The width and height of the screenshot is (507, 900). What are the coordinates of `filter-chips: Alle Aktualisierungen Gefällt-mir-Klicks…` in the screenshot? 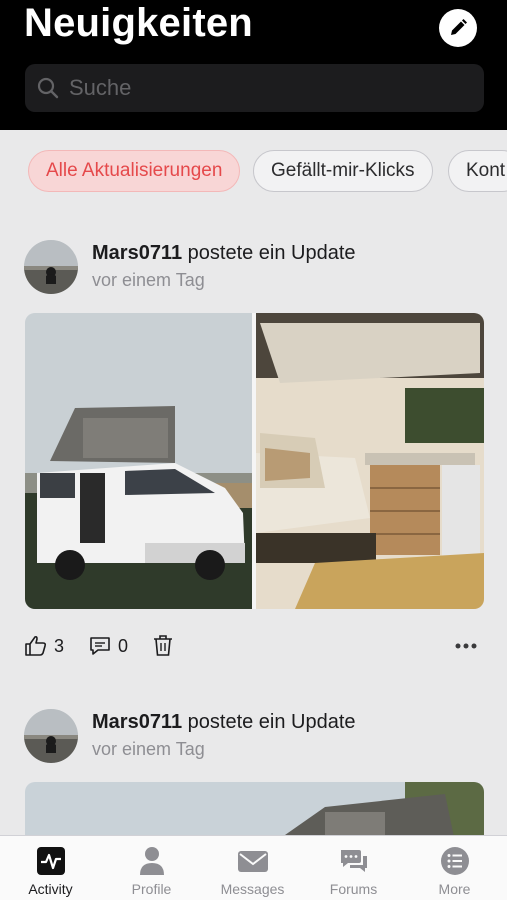 It's located at (253, 171).